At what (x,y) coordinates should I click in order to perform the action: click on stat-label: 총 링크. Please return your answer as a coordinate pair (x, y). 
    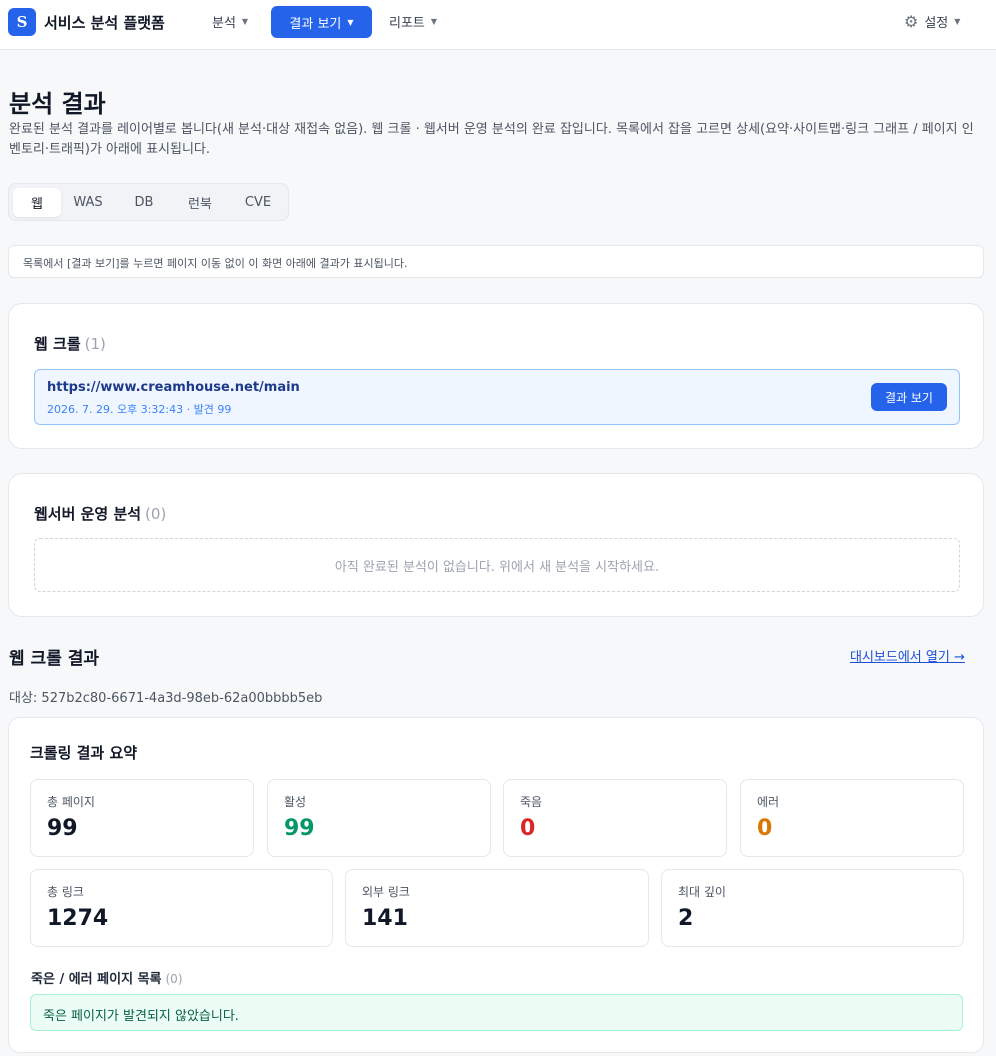
    Looking at the image, I should click on (65, 892).